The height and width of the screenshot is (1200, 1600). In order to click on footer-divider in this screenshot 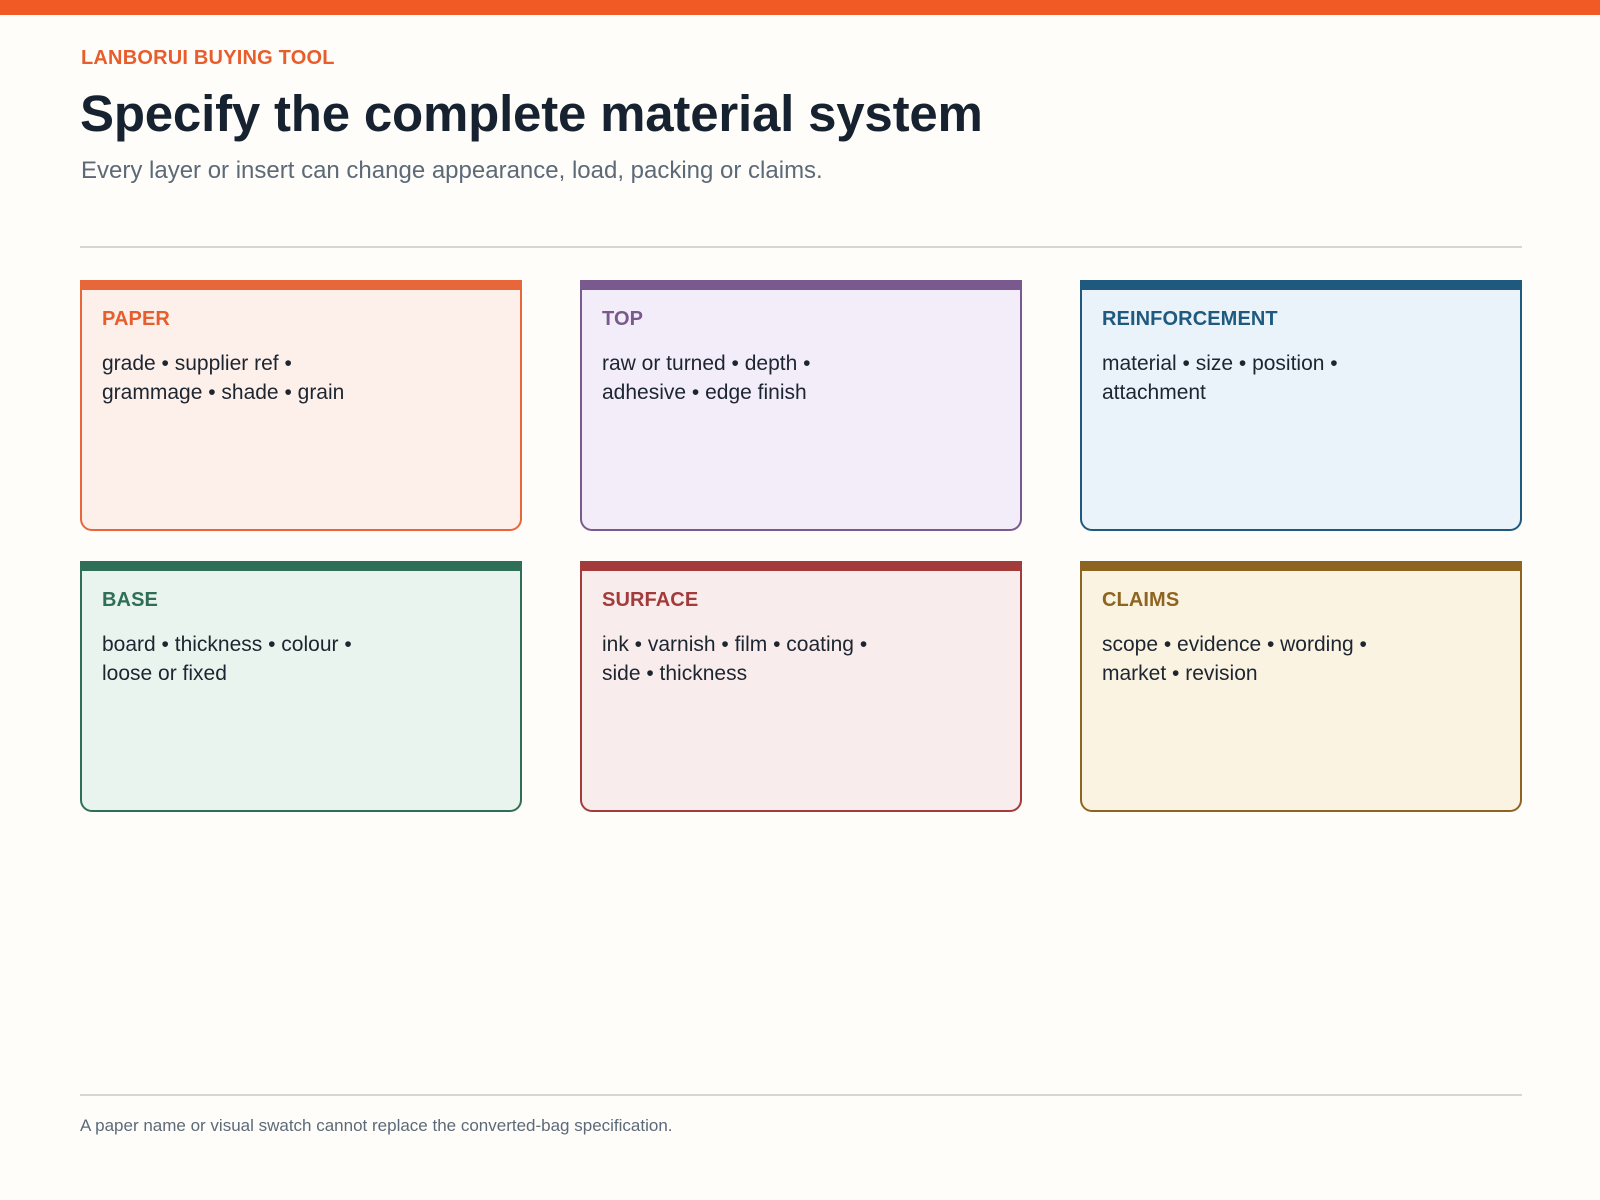, I will do `click(801, 1095)`.